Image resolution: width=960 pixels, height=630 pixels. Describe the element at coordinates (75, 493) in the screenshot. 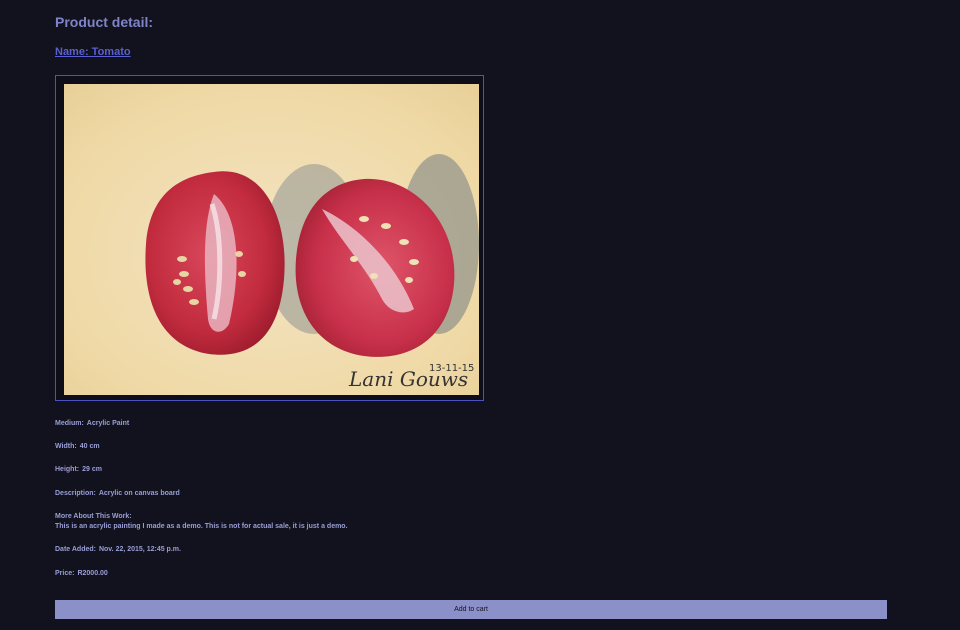

I see `detail-description-label: Description:` at that location.